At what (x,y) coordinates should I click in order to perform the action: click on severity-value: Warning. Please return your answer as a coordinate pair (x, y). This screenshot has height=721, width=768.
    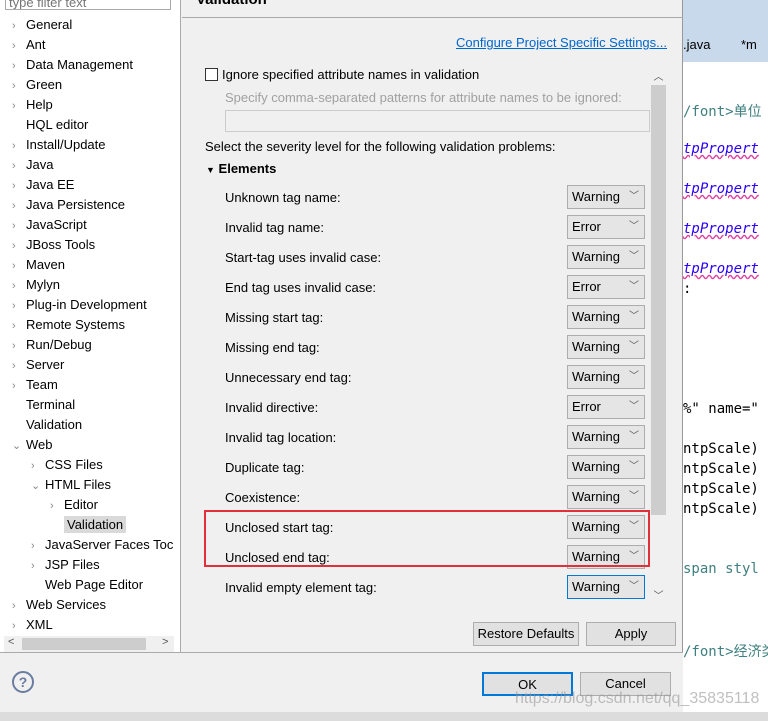
    Looking at the image, I should click on (596, 196).